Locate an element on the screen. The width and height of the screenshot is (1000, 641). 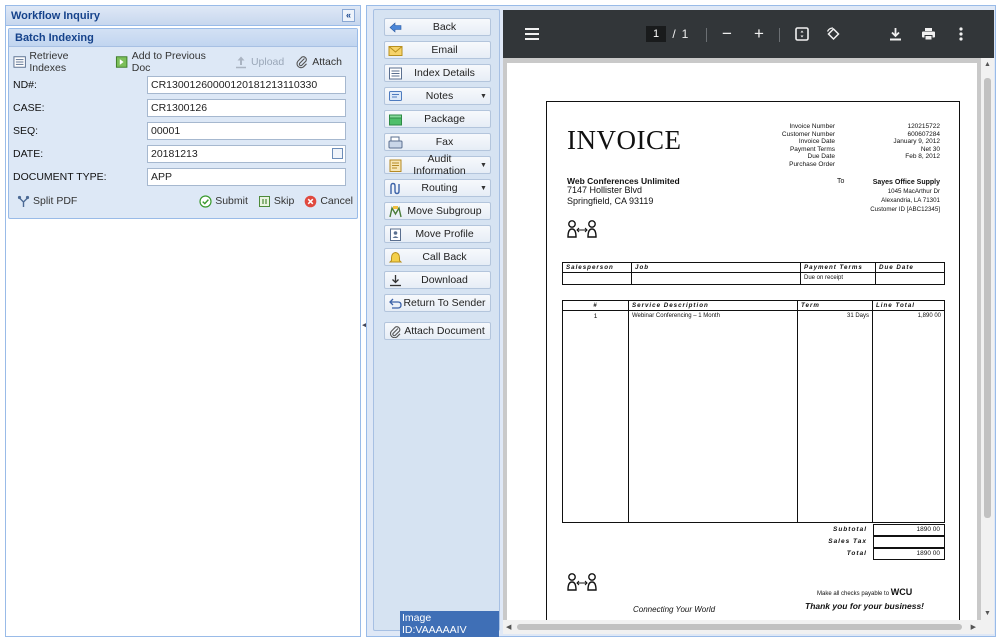
nd-label: ND#: is located at coordinates (25, 84).